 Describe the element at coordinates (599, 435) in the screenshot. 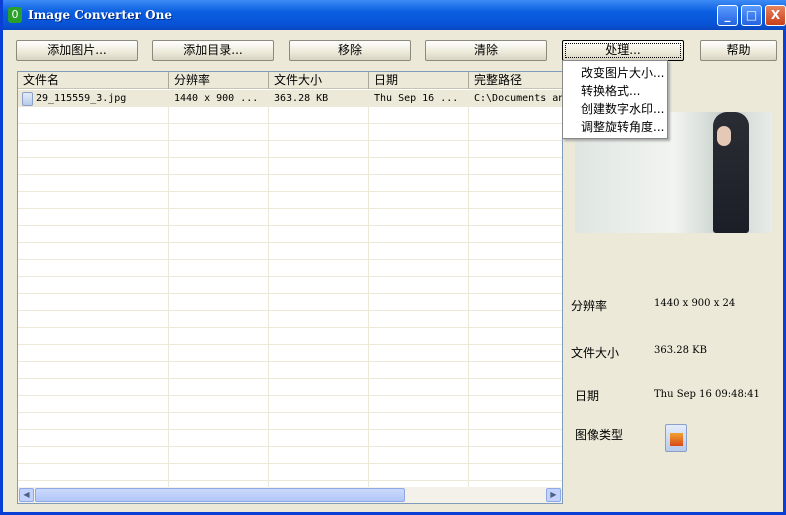

I see `type-label: 图像类型` at that location.